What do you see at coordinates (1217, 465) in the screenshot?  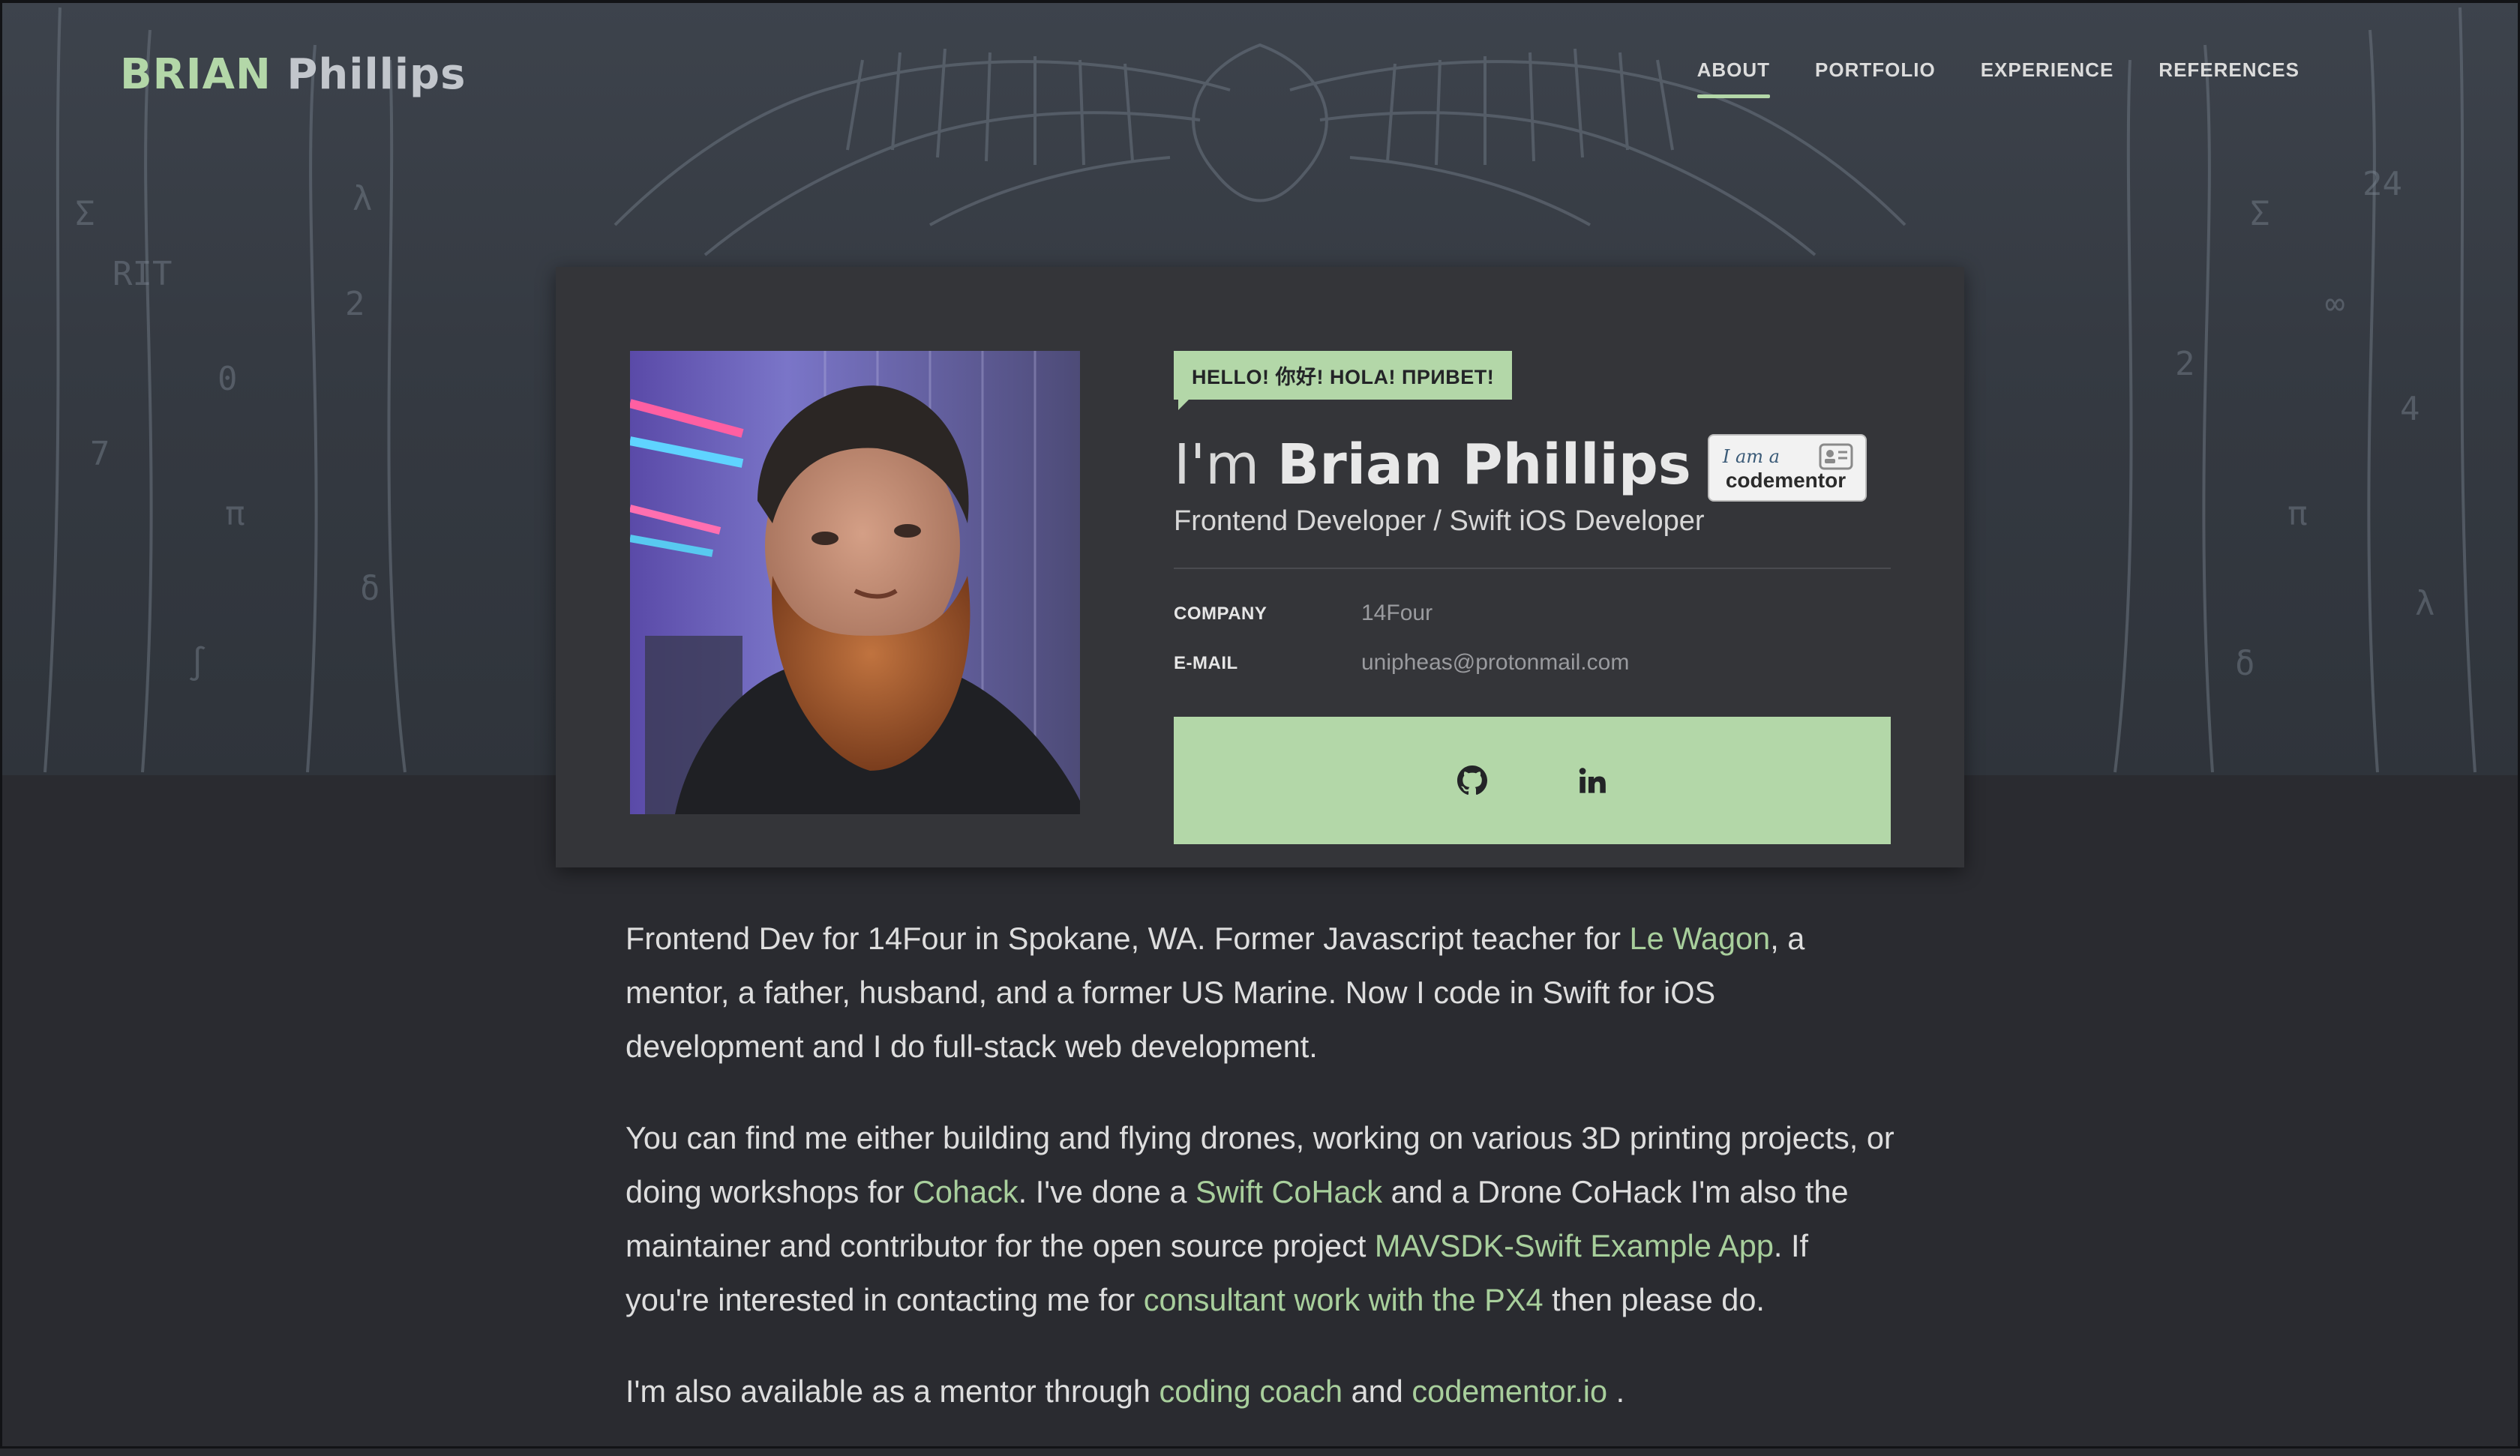 I see `name-prefix: I'm` at bounding box center [1217, 465].